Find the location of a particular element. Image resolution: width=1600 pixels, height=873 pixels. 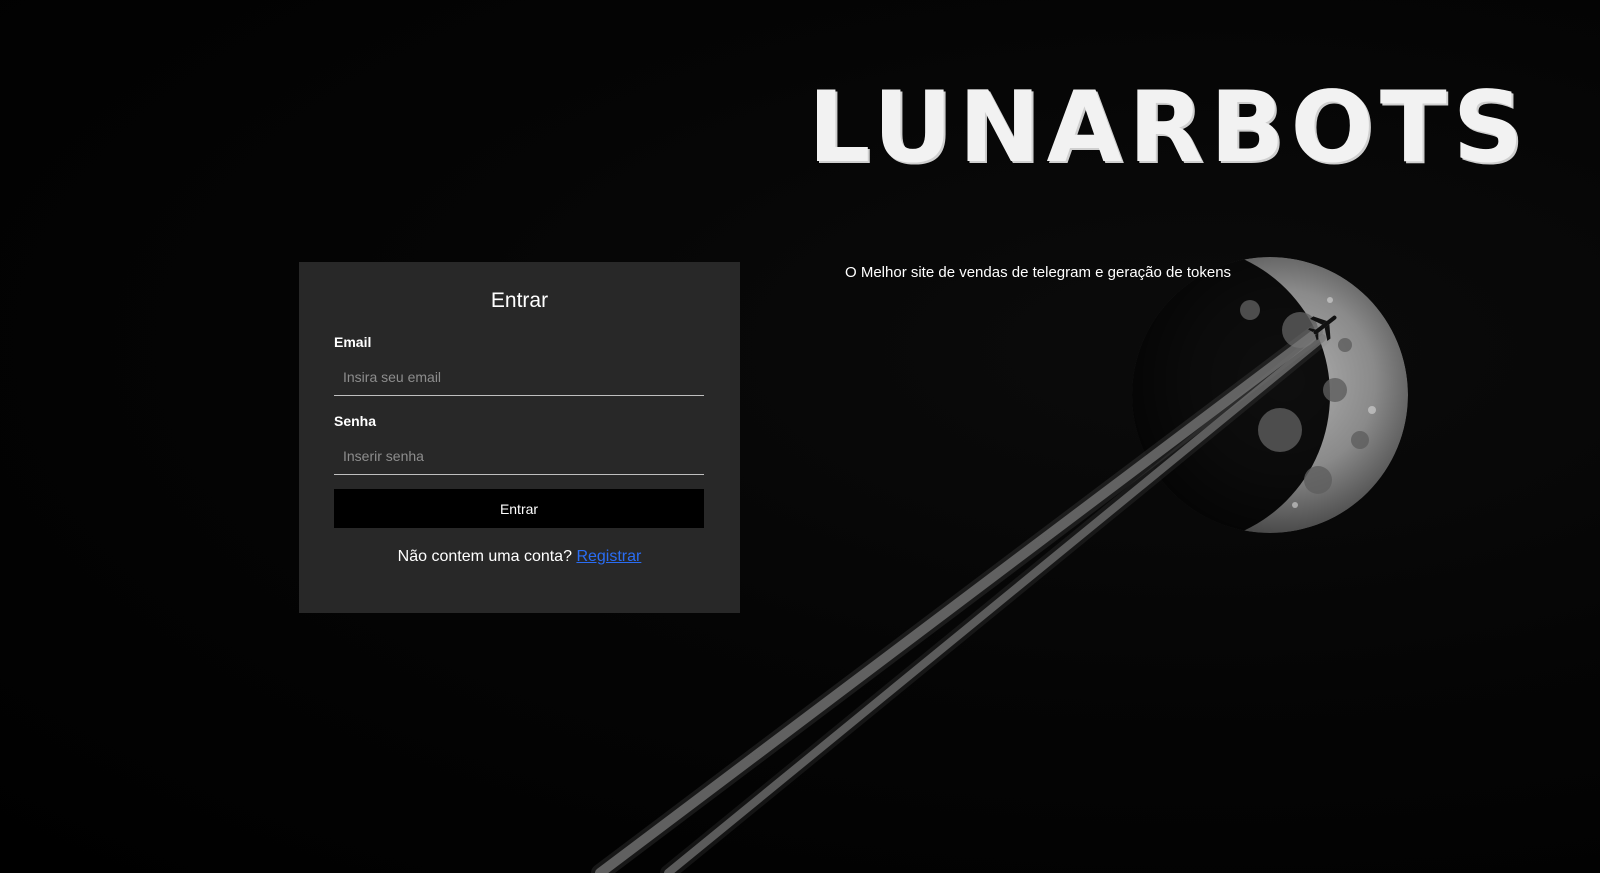

login-submit-button: Entrar is located at coordinates (519, 508).